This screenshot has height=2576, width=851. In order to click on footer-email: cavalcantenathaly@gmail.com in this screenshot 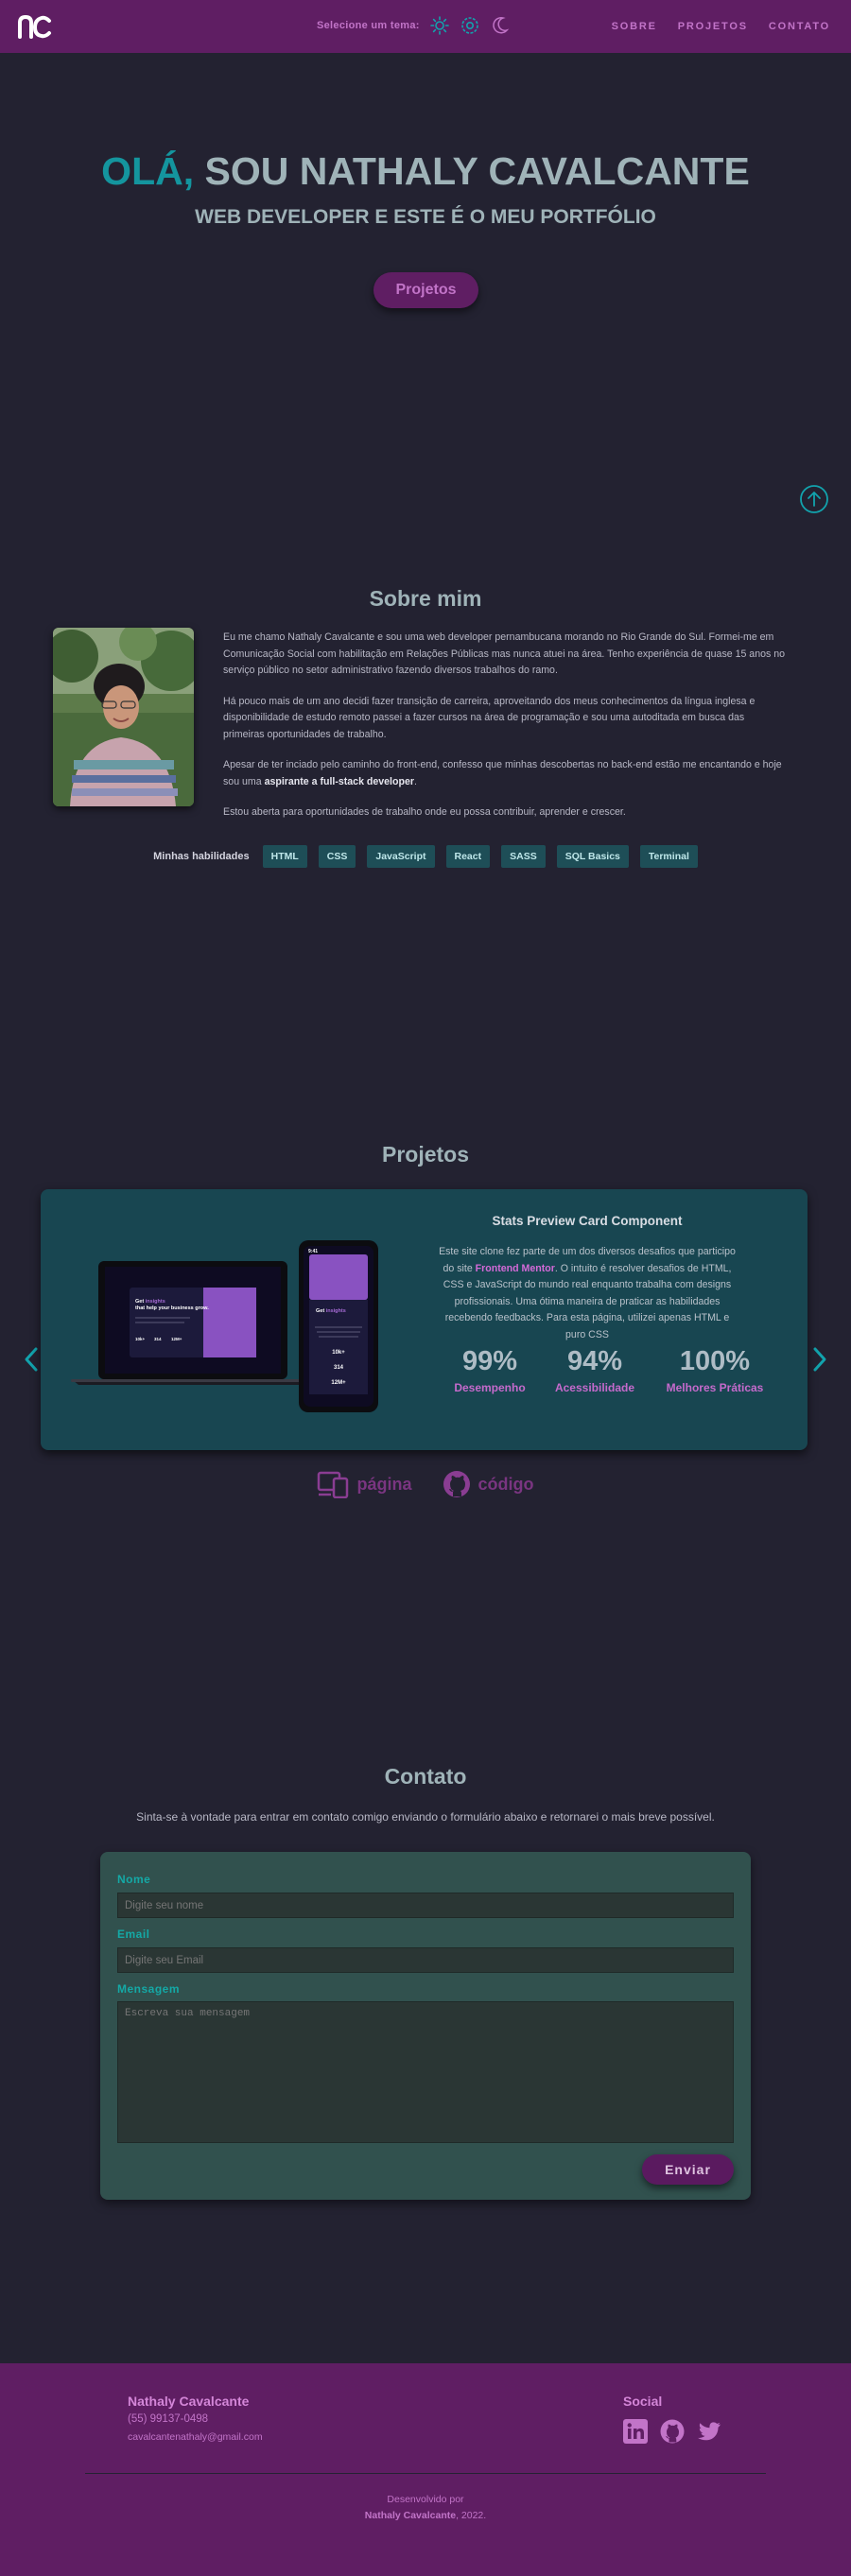, I will do `click(196, 2437)`.